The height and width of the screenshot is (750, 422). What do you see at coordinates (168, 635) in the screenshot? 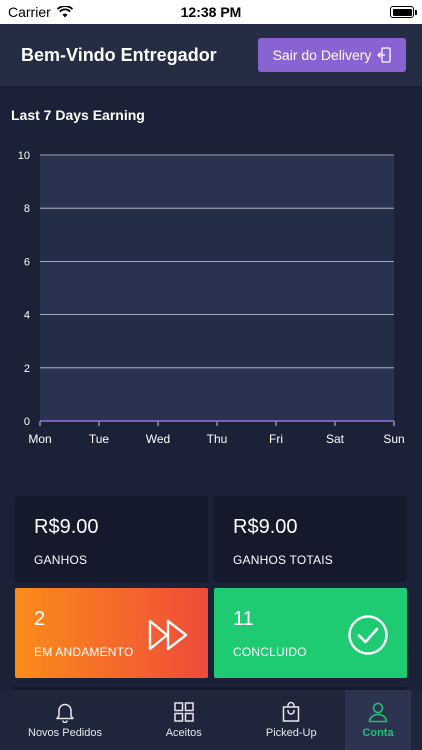
I see `fast-forward-icon` at bounding box center [168, 635].